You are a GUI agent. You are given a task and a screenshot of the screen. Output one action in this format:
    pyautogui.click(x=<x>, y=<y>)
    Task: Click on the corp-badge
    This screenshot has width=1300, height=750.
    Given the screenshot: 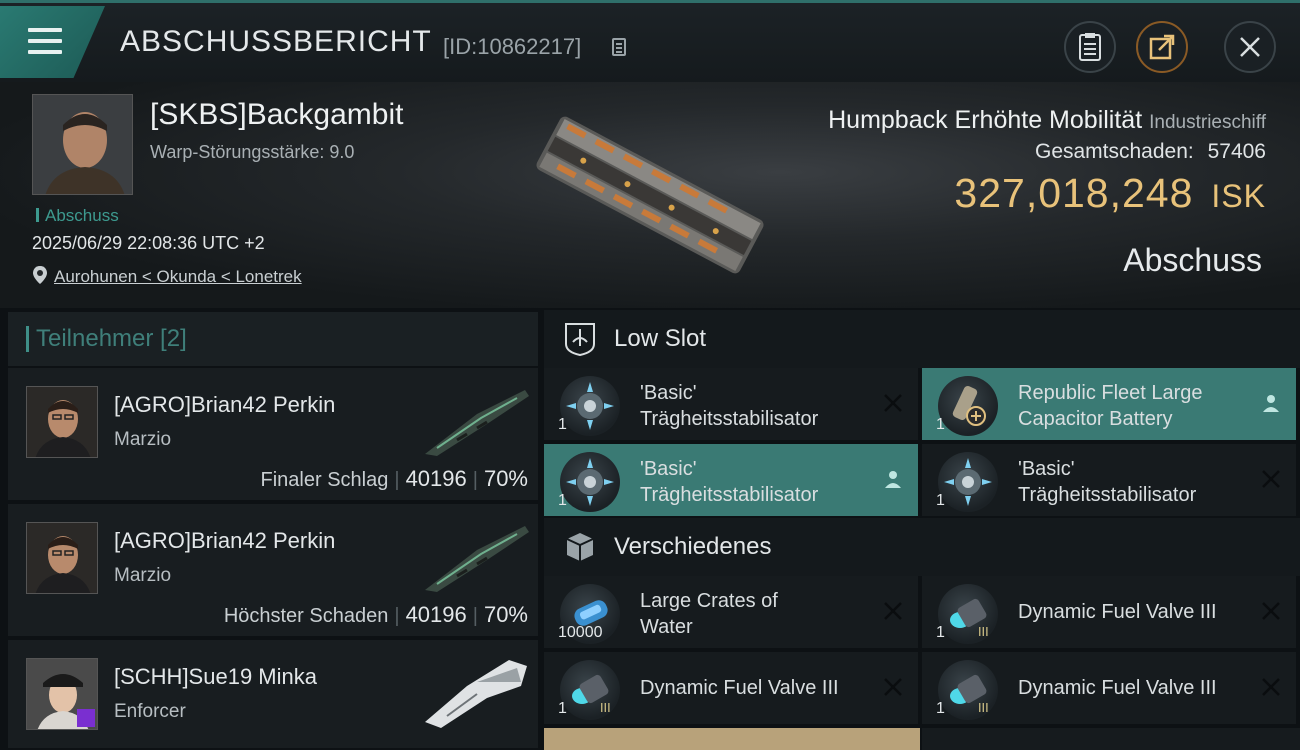 What is the action you would take?
    pyautogui.click(x=86, y=718)
    